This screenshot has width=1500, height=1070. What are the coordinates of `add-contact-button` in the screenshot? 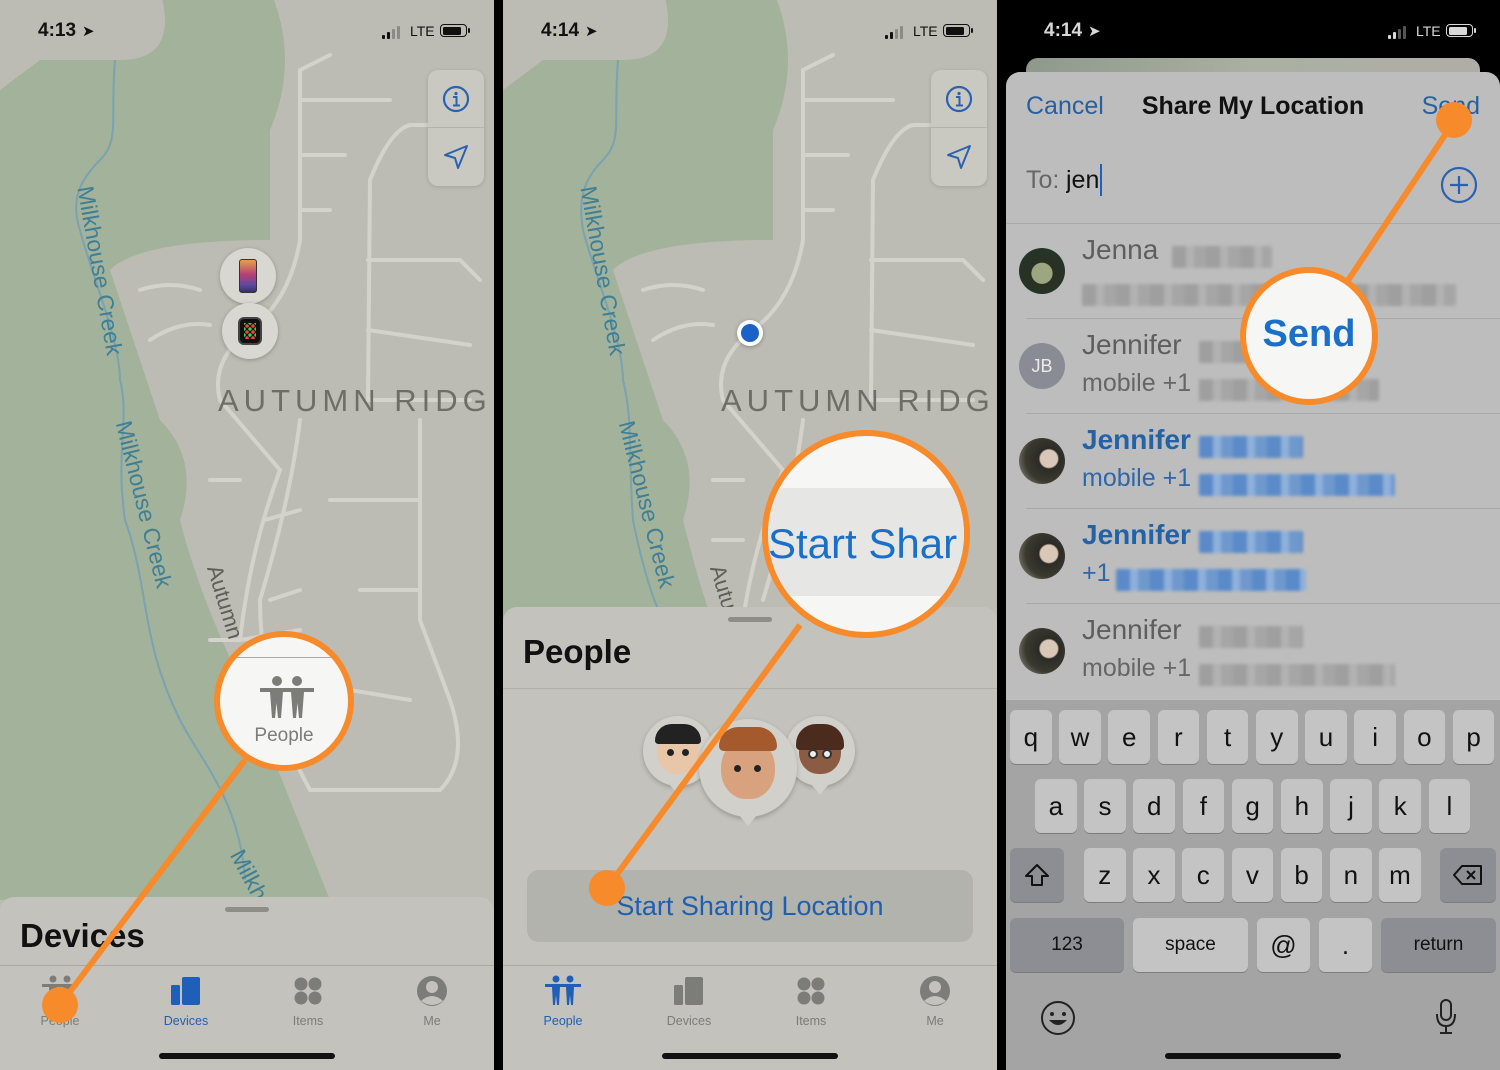 It's located at (1459, 185).